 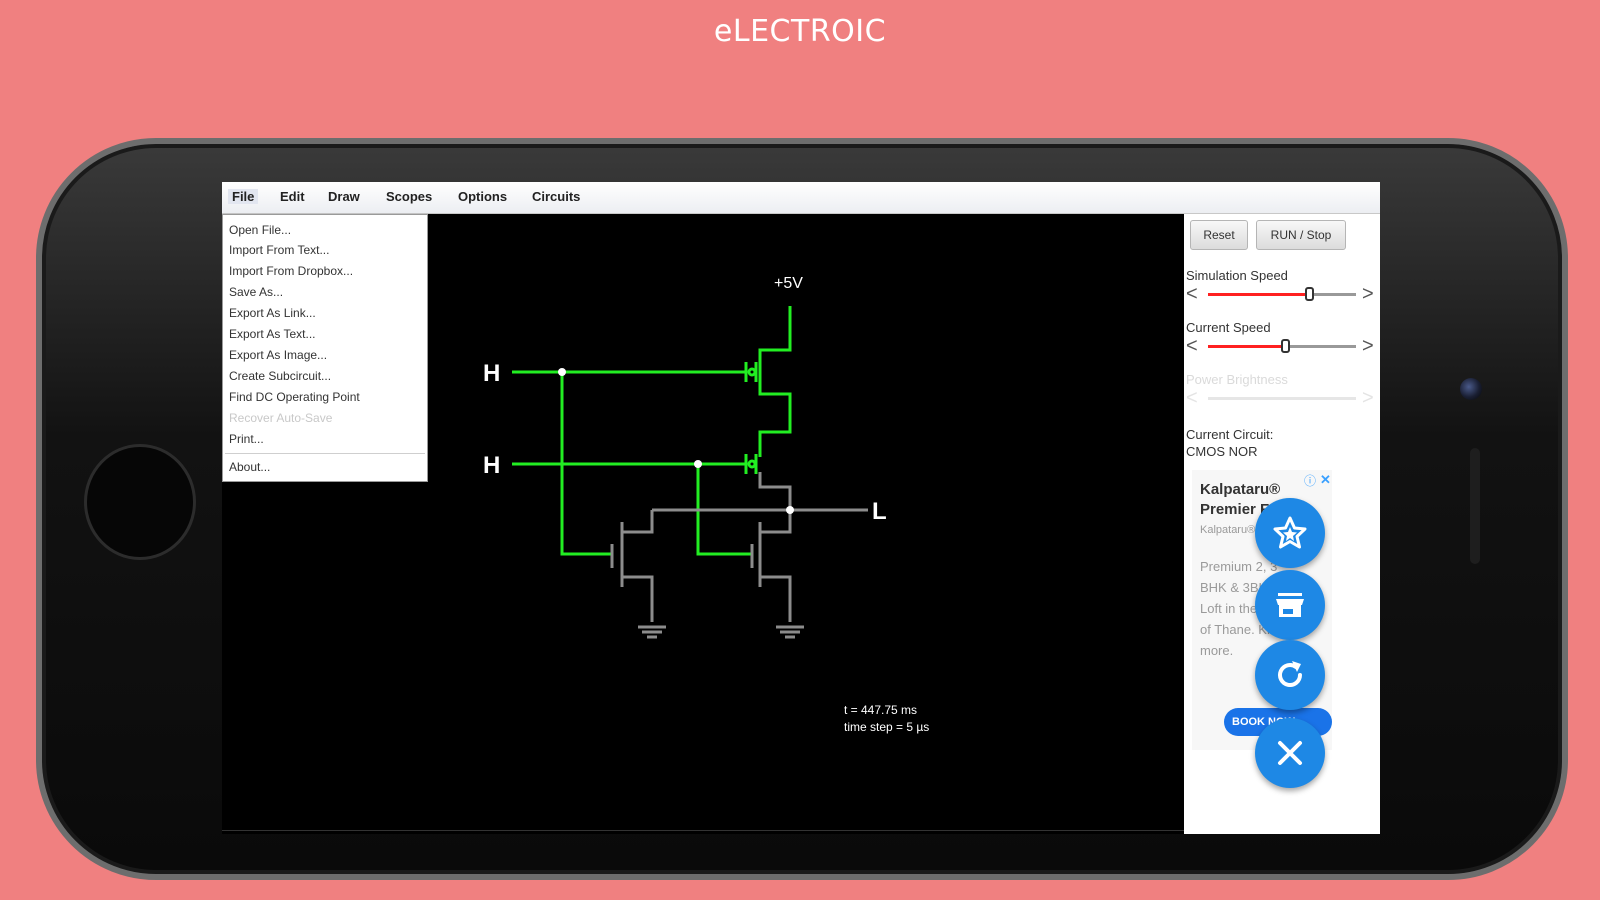 I want to click on current-circuit-info: Current Circuit: CMOS NOR, so click(x=1229, y=443).